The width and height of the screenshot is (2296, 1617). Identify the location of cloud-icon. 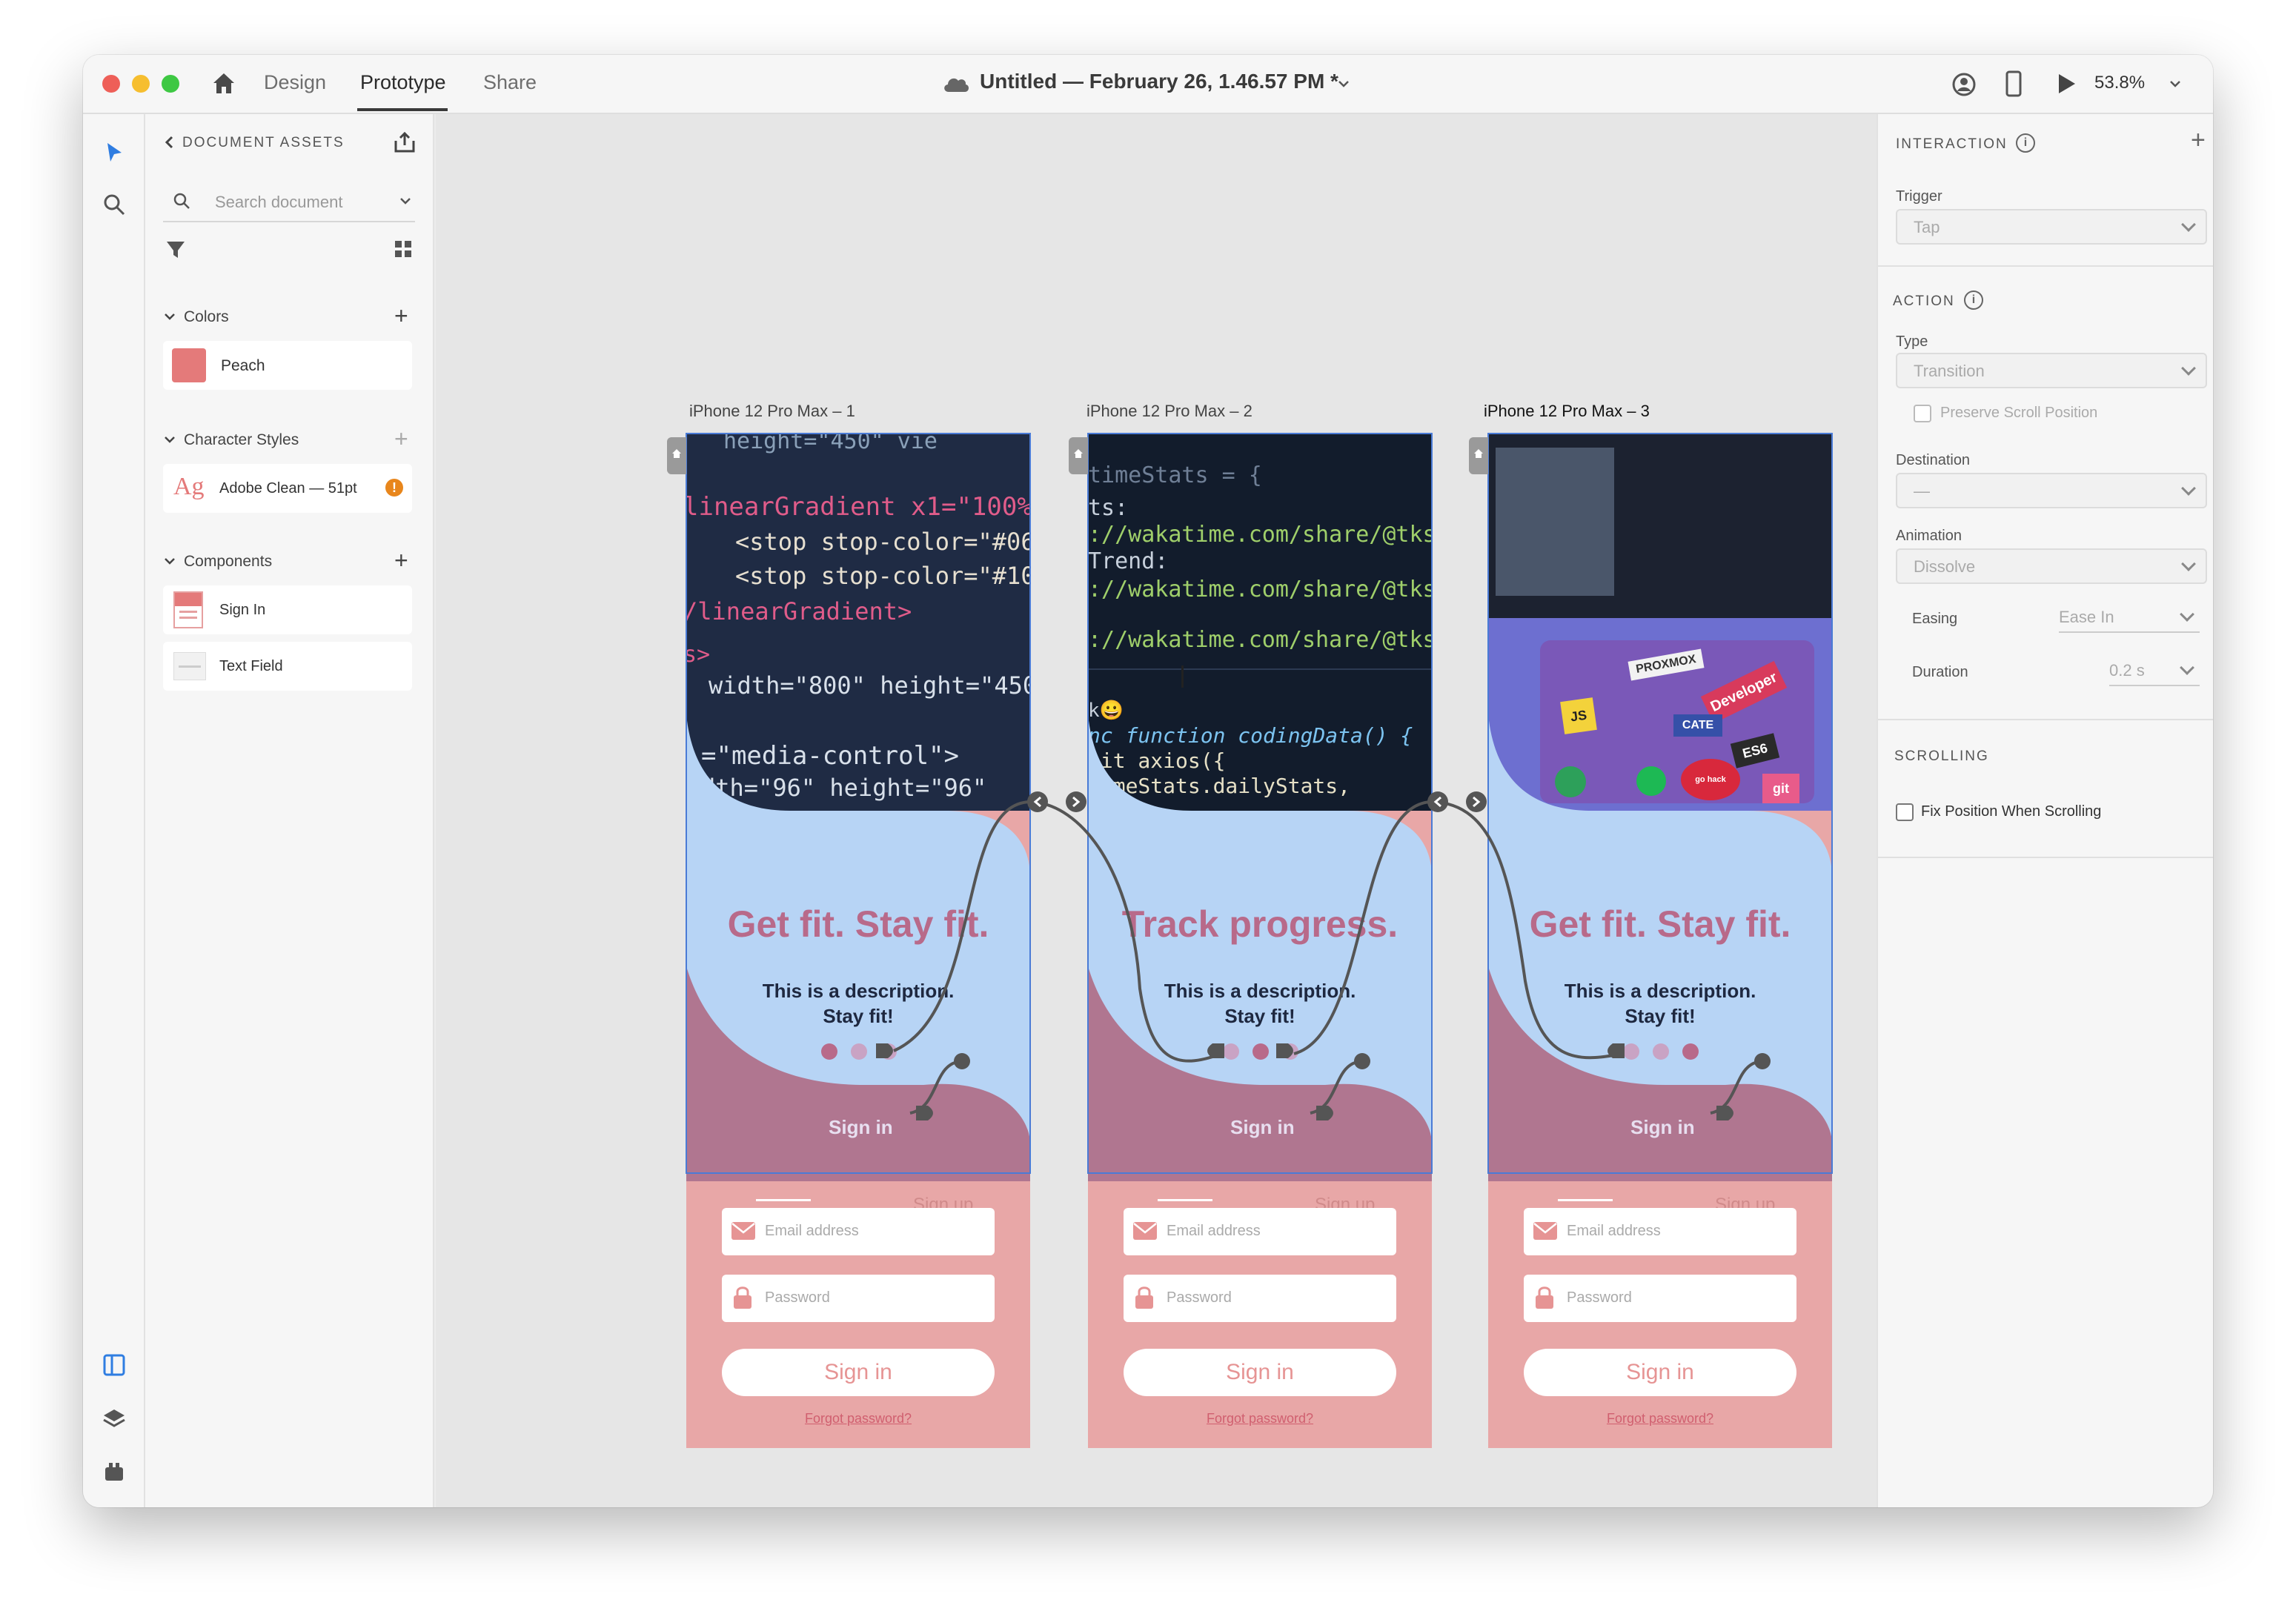
(956, 85).